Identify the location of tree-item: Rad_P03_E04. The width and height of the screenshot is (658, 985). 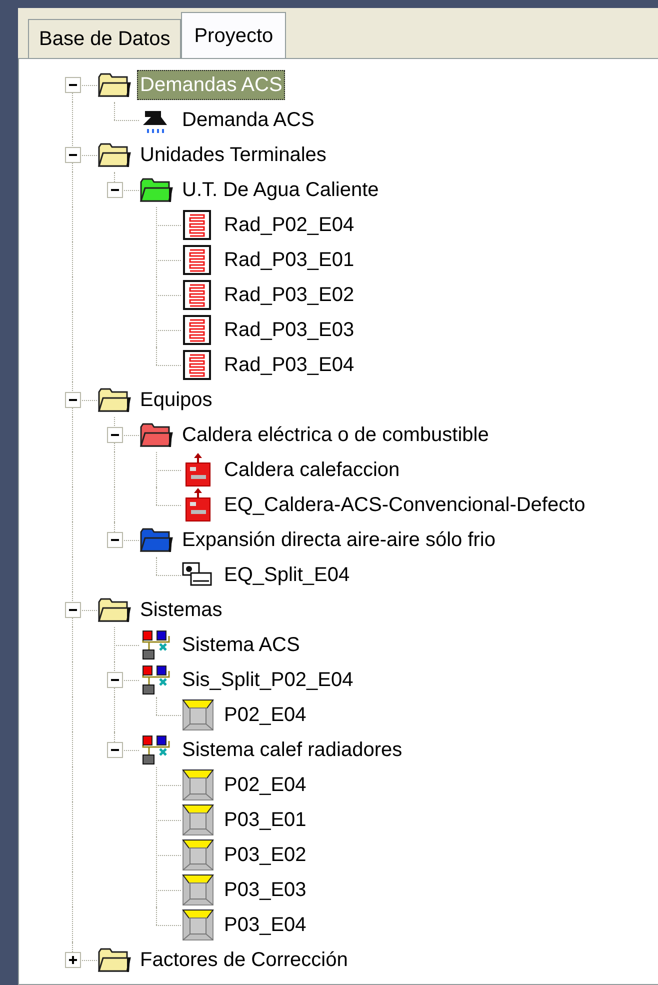
(289, 365).